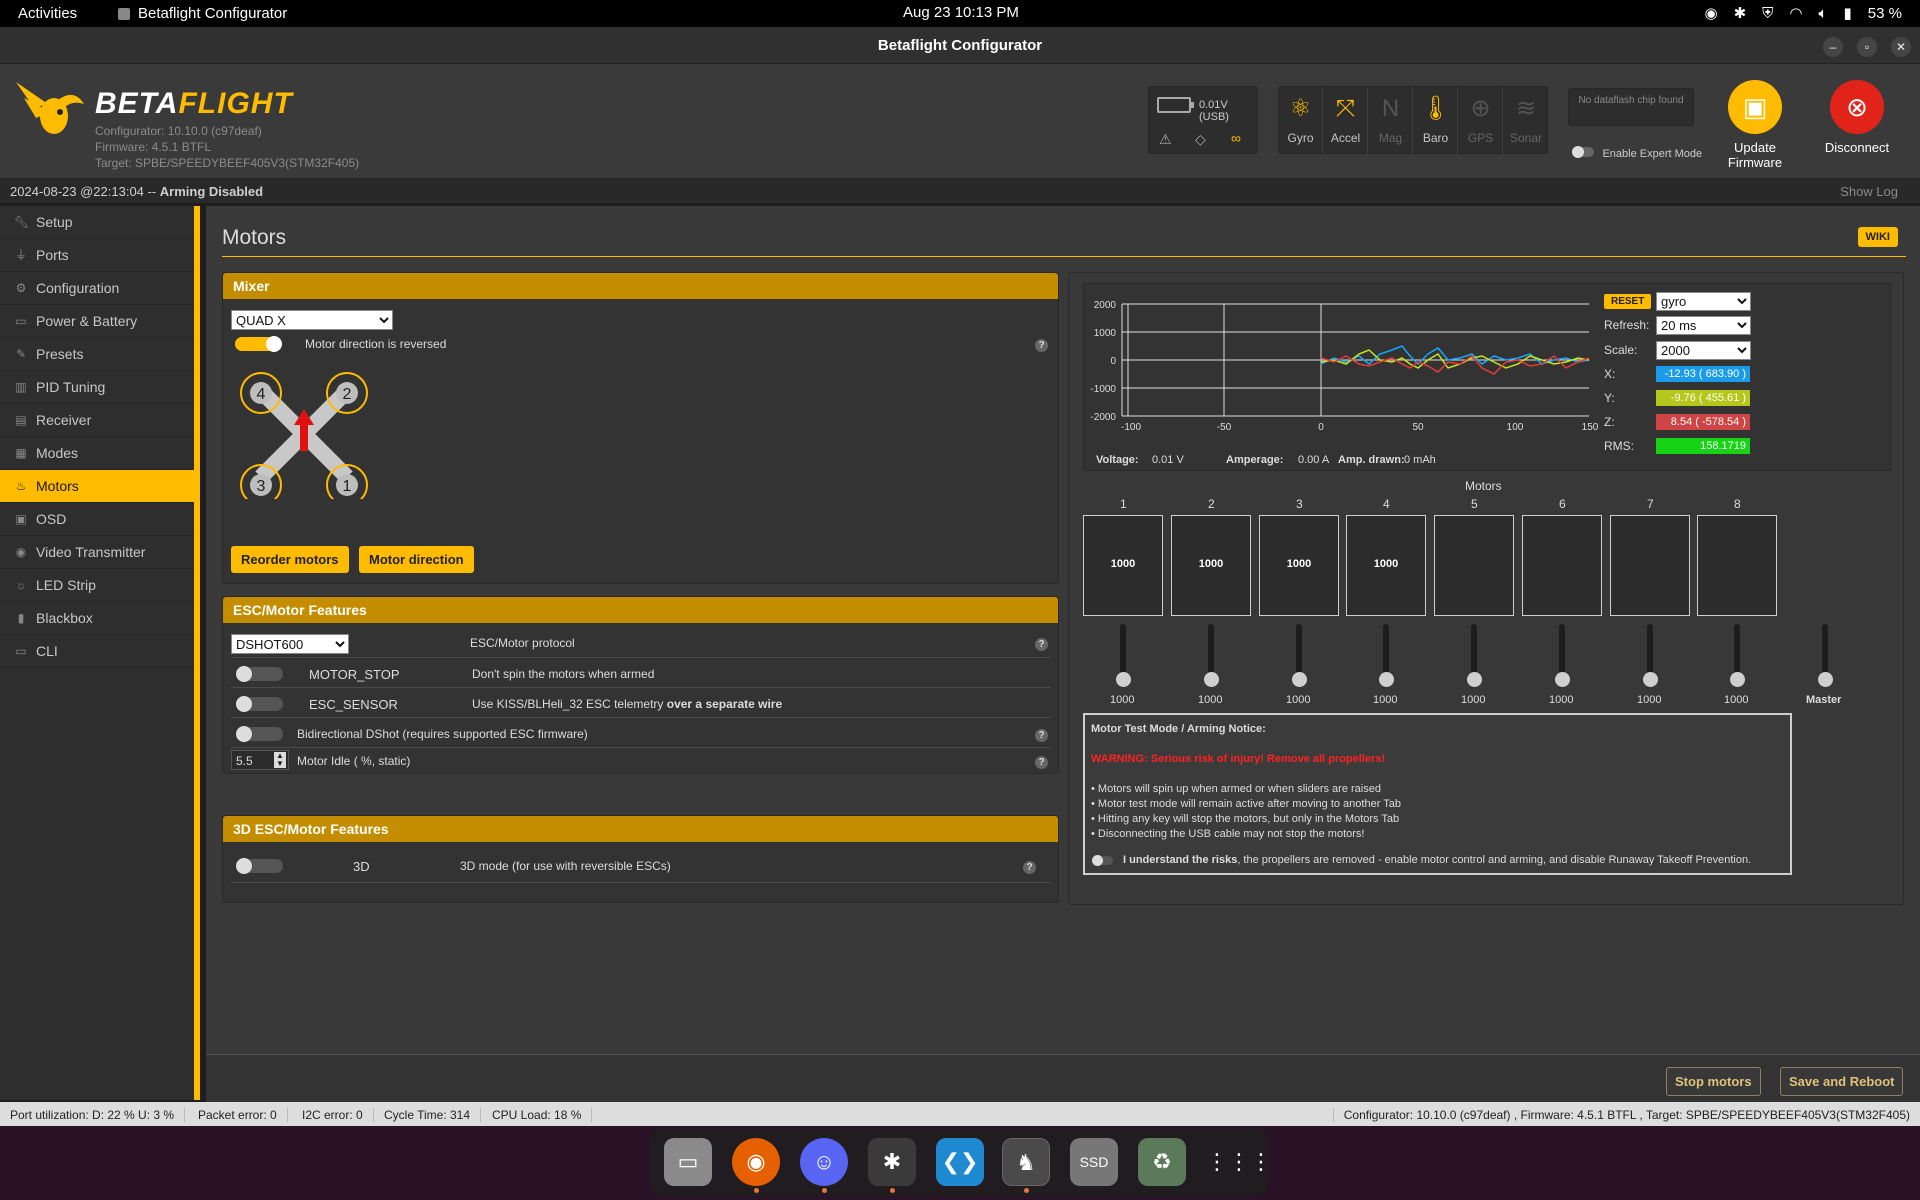 The width and height of the screenshot is (1920, 1200). I want to click on shield-tray-icon: ⛨, so click(1767, 13).